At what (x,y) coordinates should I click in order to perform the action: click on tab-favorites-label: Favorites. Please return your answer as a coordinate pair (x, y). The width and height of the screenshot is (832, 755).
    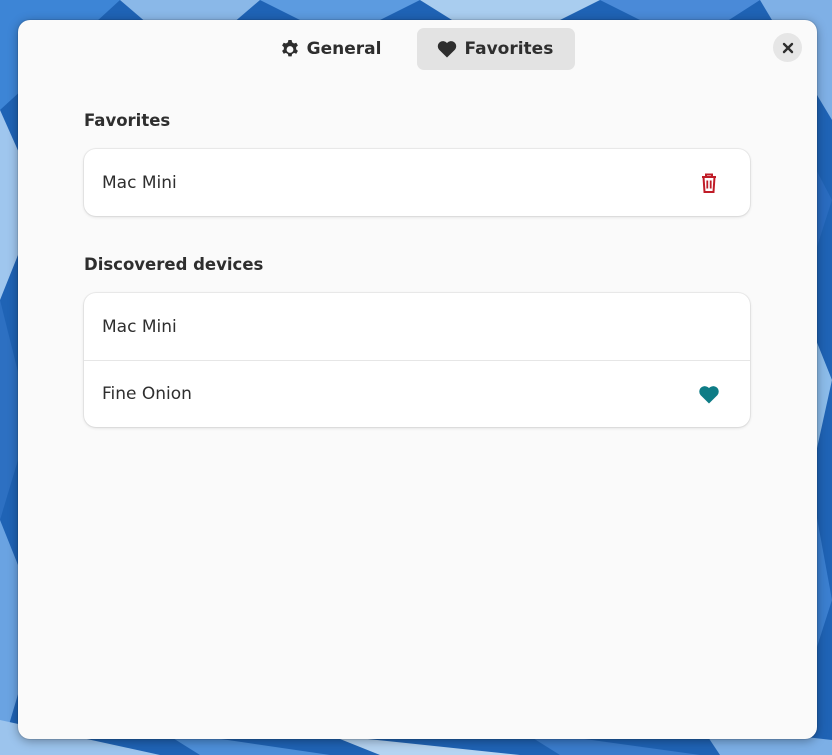
    Looking at the image, I should click on (509, 49).